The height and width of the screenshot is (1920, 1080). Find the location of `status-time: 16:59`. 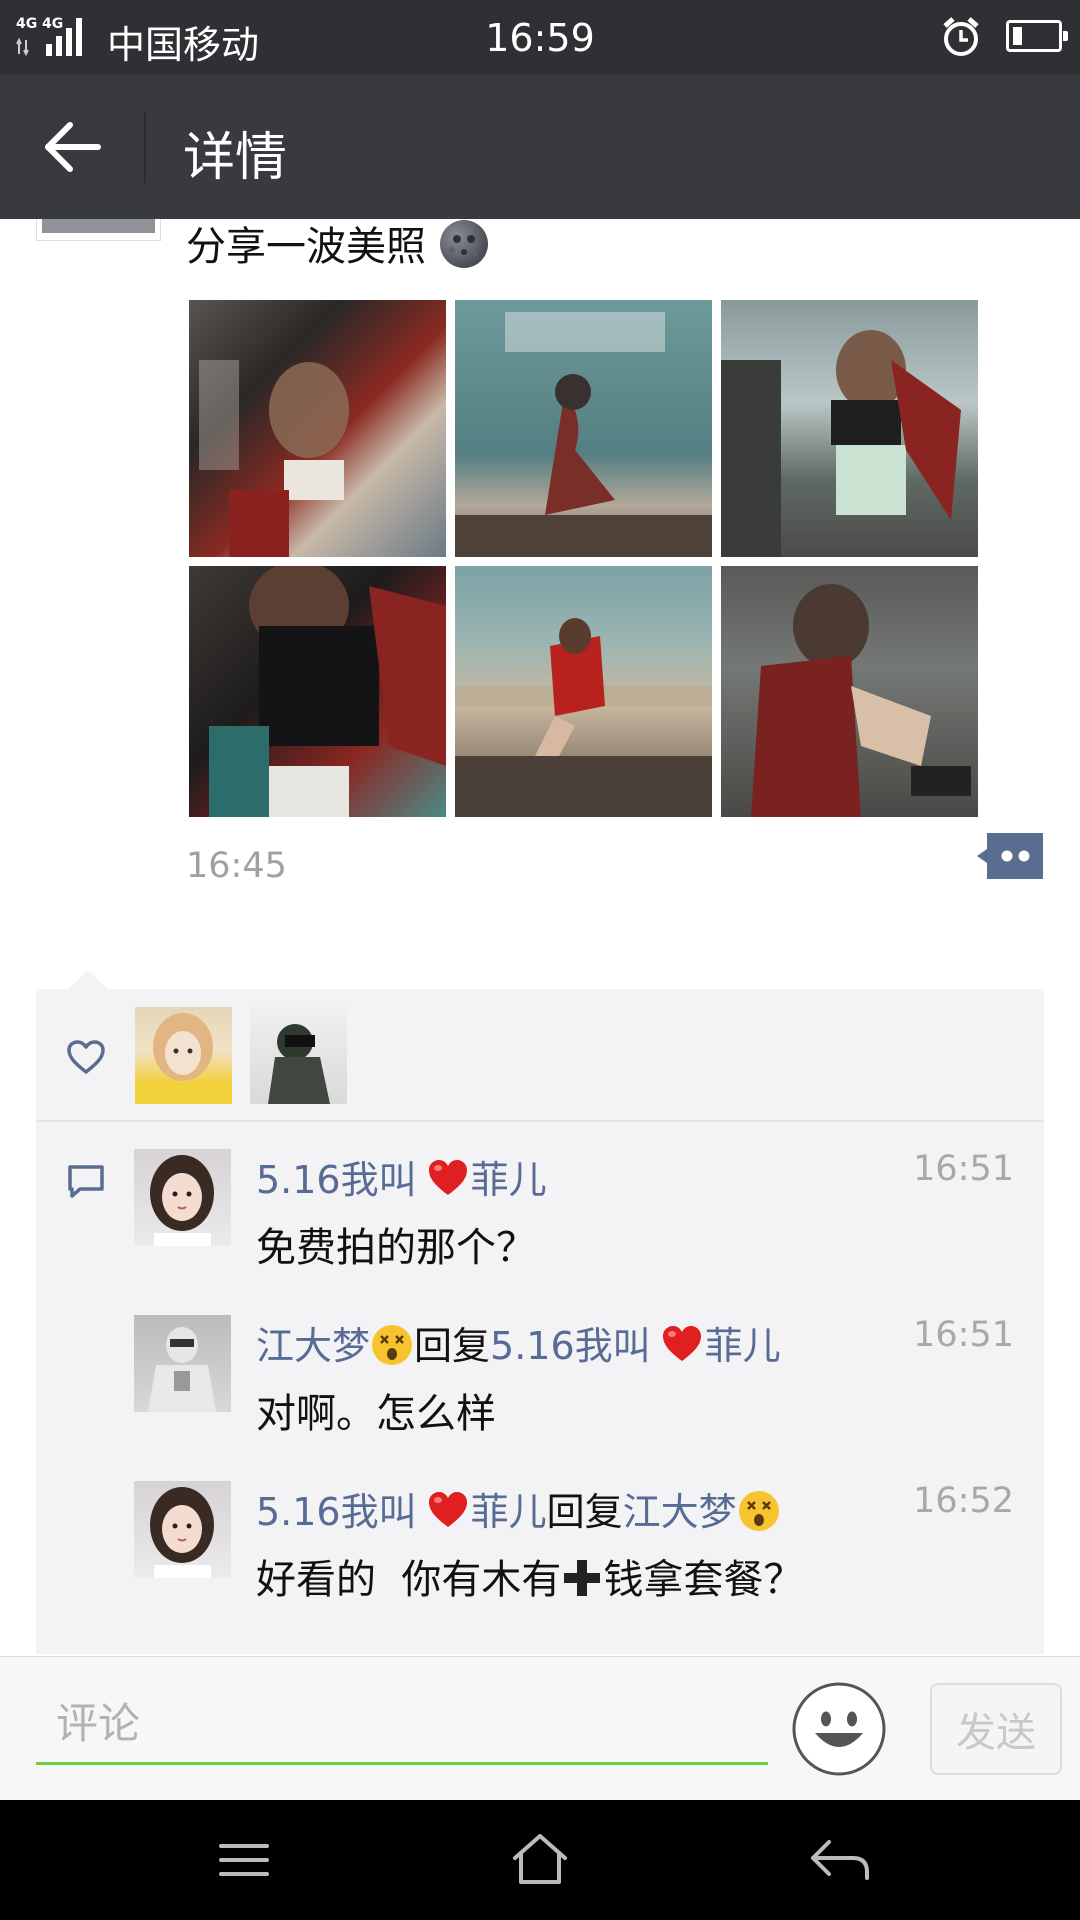

status-time: 16:59 is located at coordinates (540, 38).